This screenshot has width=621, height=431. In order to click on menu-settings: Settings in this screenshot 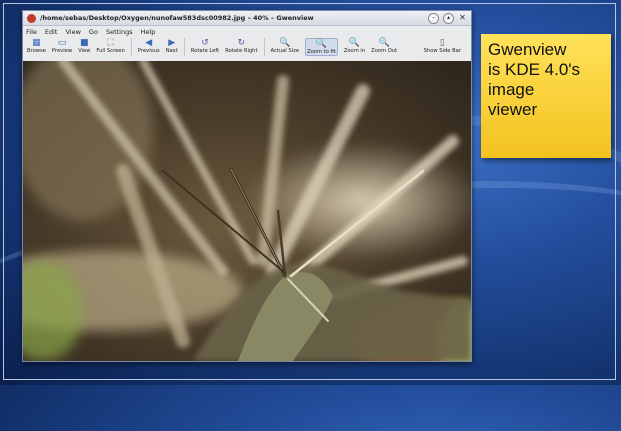, I will do `click(119, 32)`.